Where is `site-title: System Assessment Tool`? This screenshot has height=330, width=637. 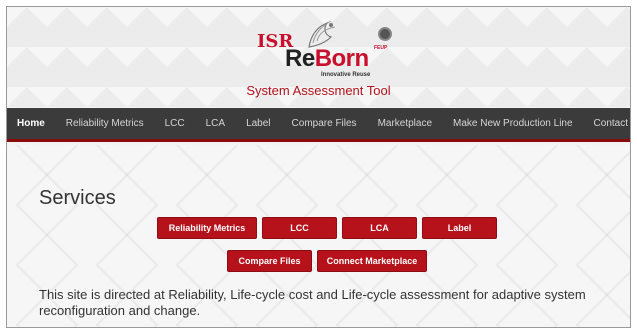
site-title: System Assessment Tool is located at coordinates (318, 90).